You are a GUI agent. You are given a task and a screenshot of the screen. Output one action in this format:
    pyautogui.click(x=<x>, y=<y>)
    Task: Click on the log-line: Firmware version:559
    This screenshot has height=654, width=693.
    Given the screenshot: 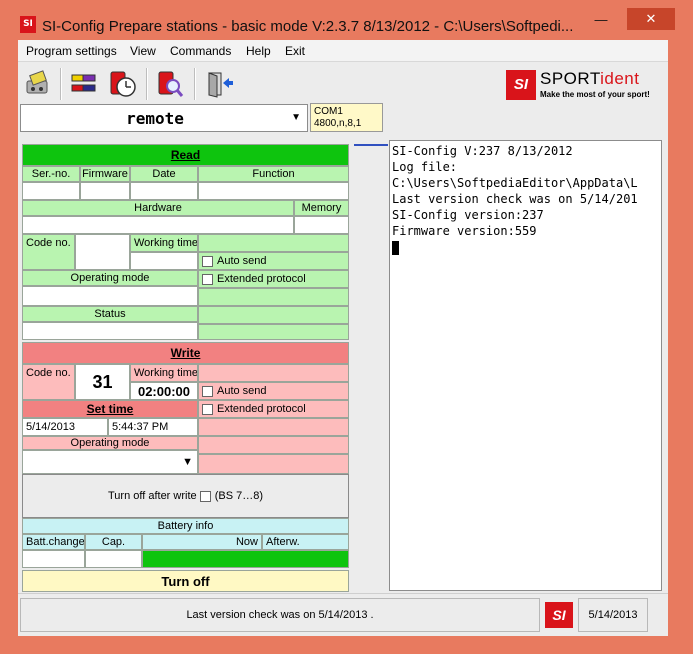 What is the action you would take?
    pyautogui.click(x=464, y=231)
    